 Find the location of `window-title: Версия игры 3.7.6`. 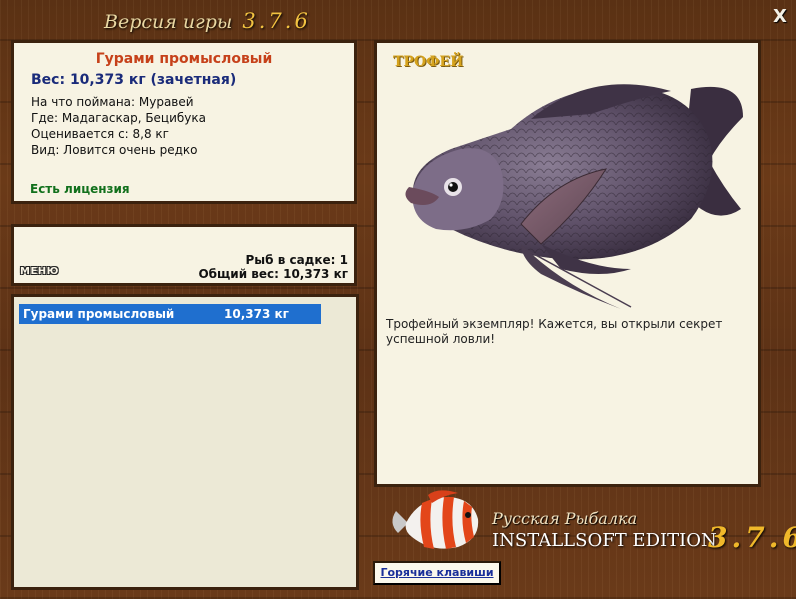

window-title: Версия игры 3.7.6 is located at coordinates (207, 21).